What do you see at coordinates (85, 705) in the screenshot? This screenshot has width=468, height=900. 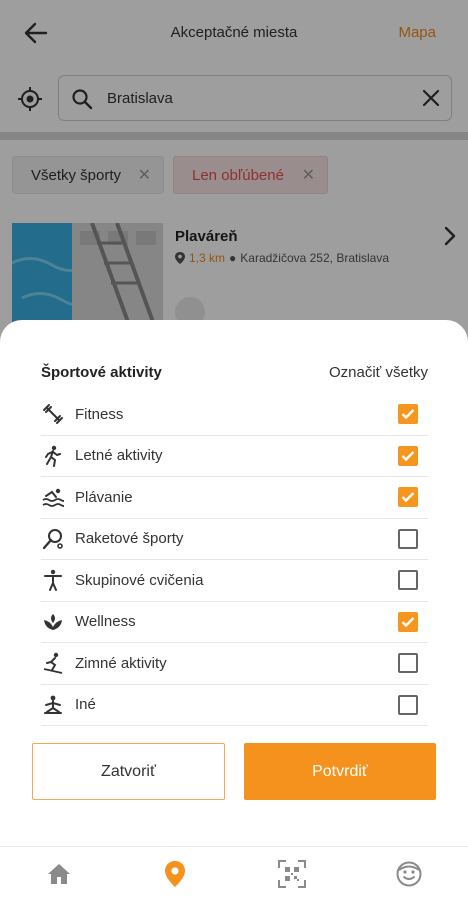 I see `activity-label: Iné` at bounding box center [85, 705].